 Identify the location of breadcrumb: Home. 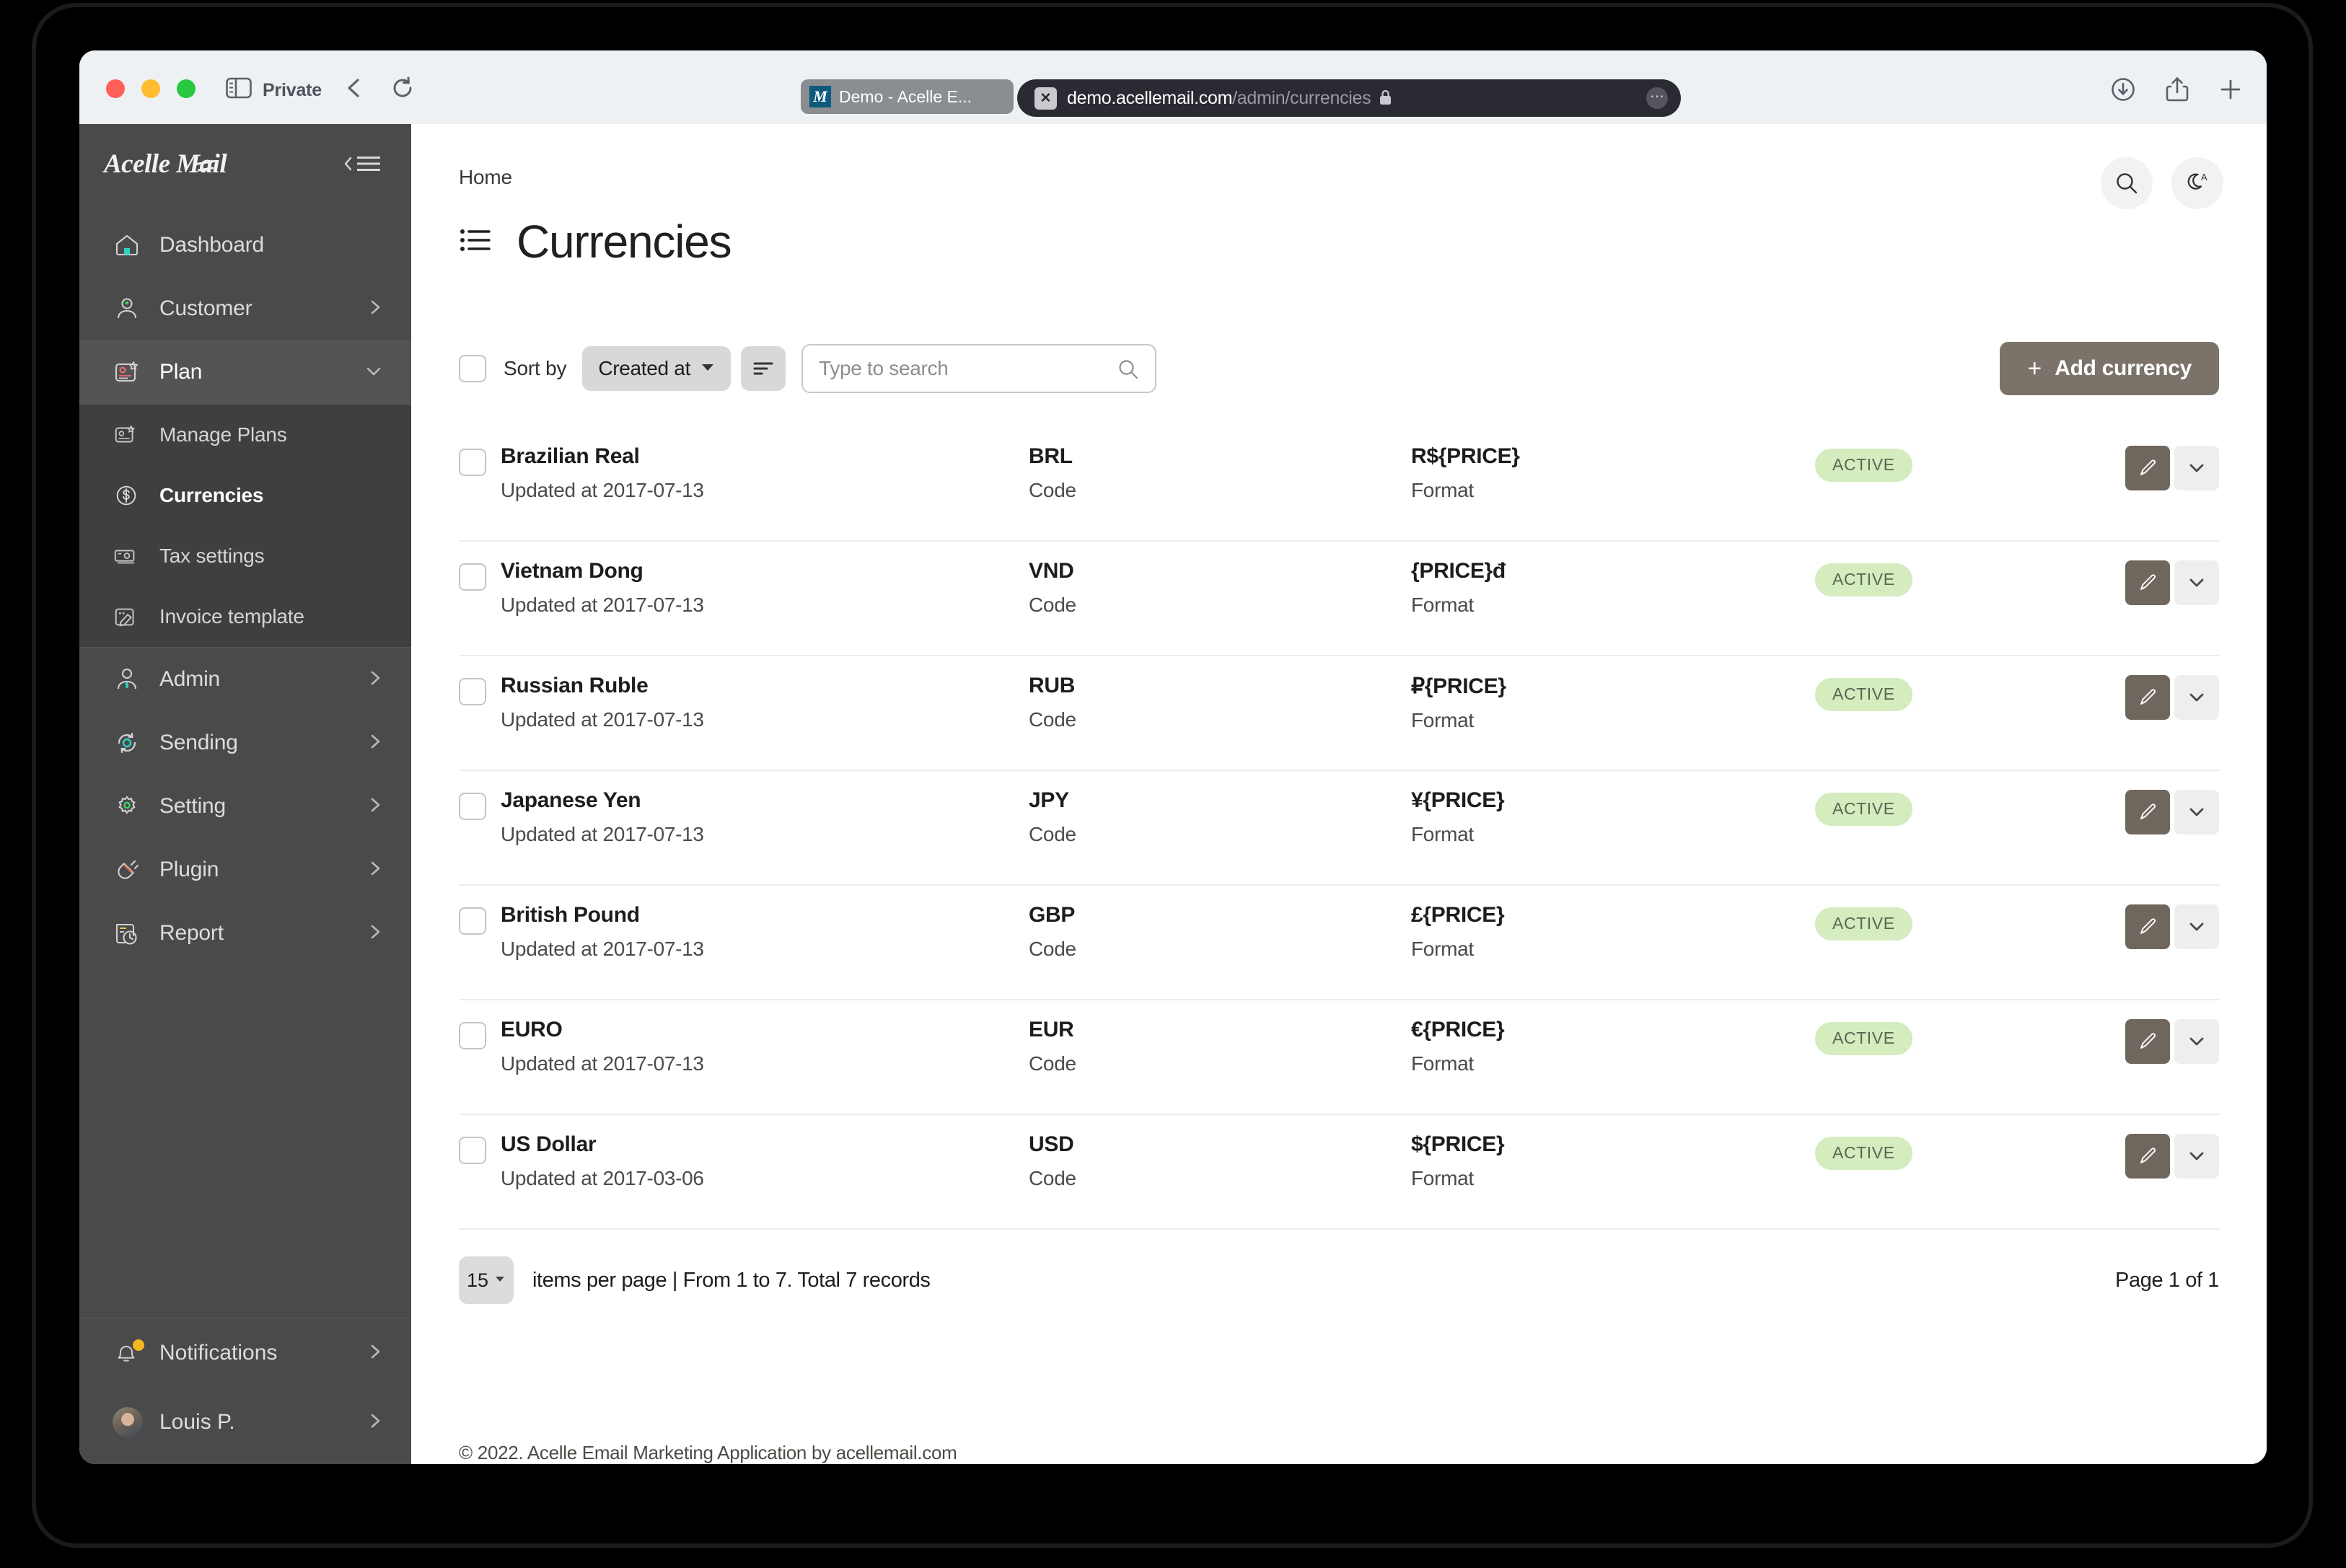
(1339, 156).